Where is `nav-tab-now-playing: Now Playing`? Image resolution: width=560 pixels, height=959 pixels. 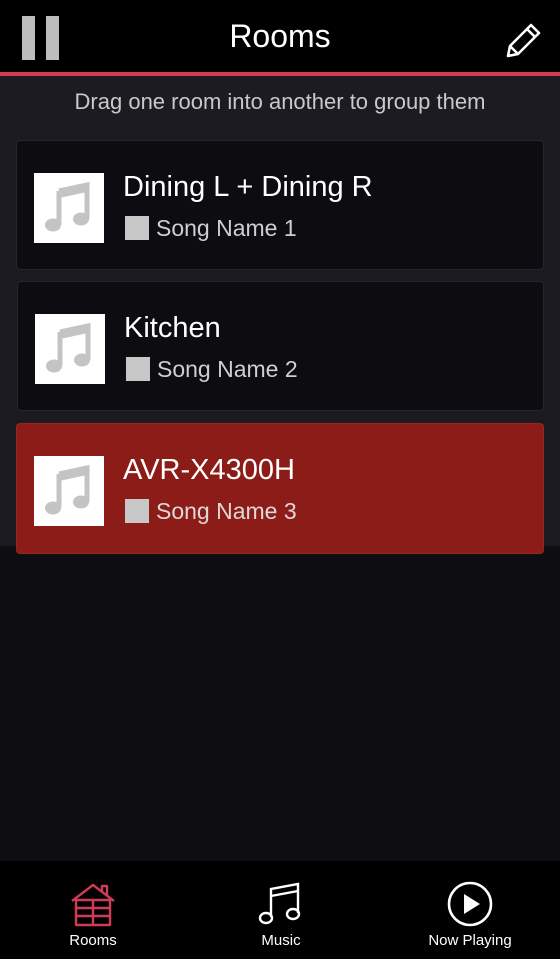
nav-tab-now-playing: Now Playing is located at coordinates (470, 910).